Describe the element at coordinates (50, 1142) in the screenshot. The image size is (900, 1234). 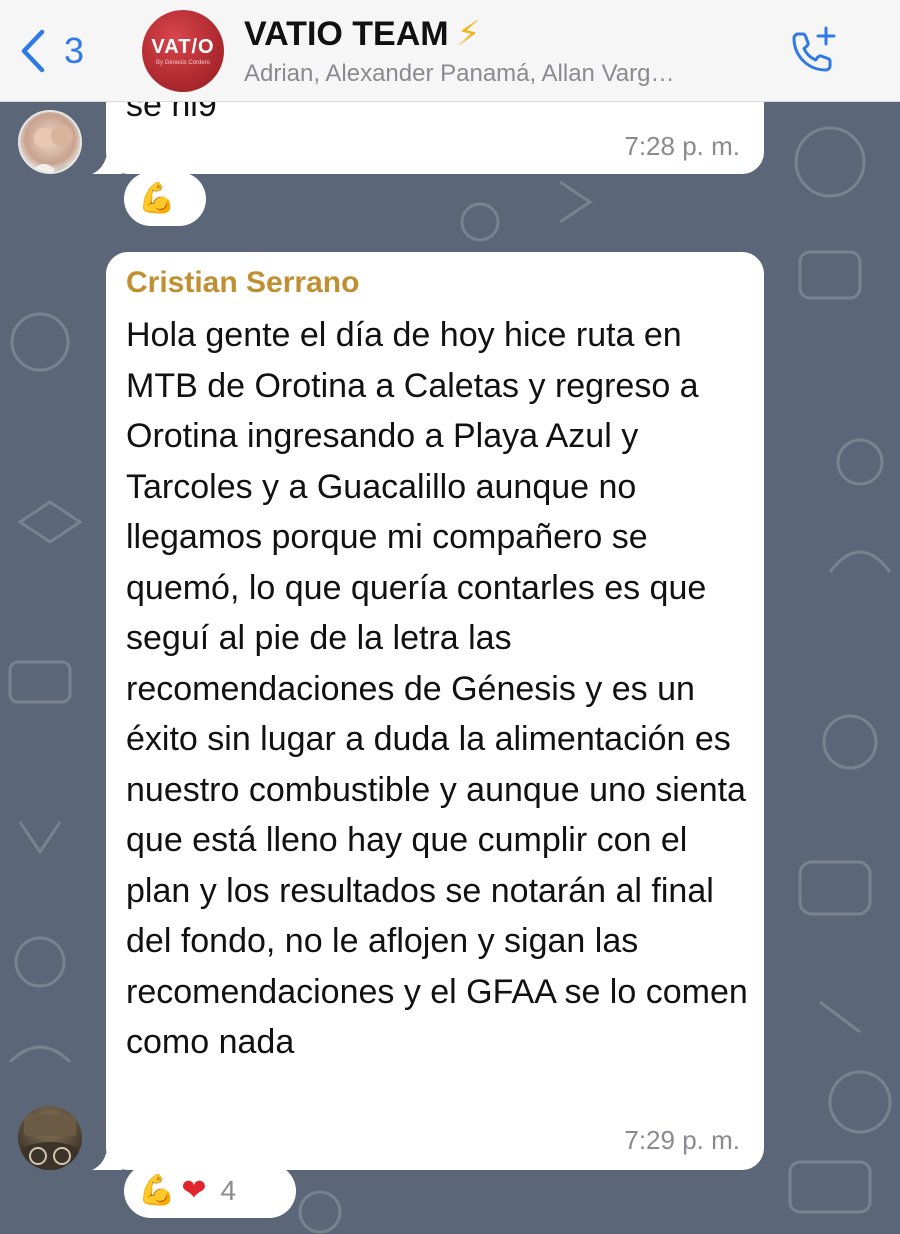
I see `avatar-photo` at that location.